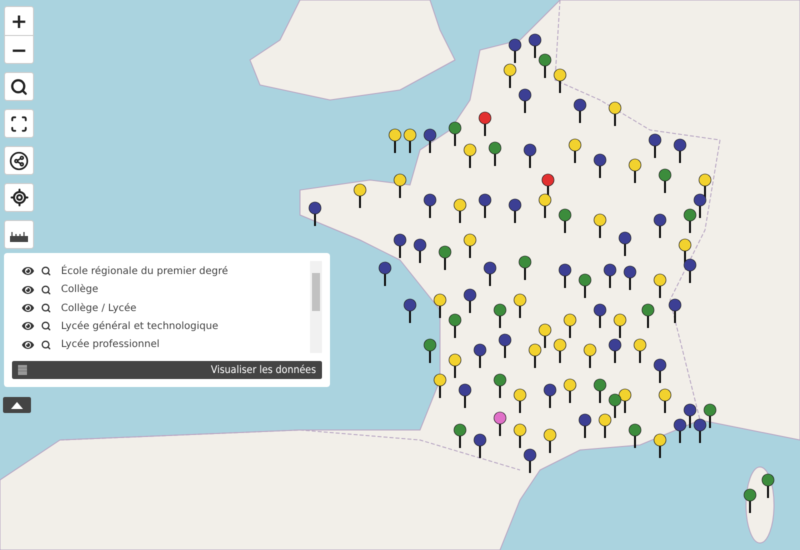 This screenshot has height=550, width=800. I want to click on locate-button, so click(19, 197).